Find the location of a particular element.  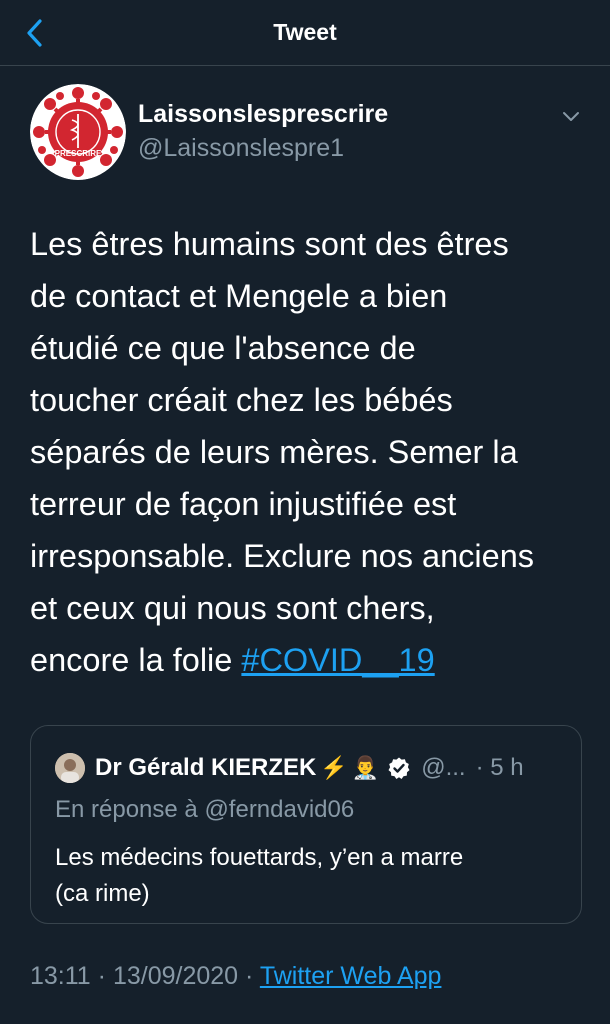

tweet-time: 13:11 is located at coordinates (60, 976).